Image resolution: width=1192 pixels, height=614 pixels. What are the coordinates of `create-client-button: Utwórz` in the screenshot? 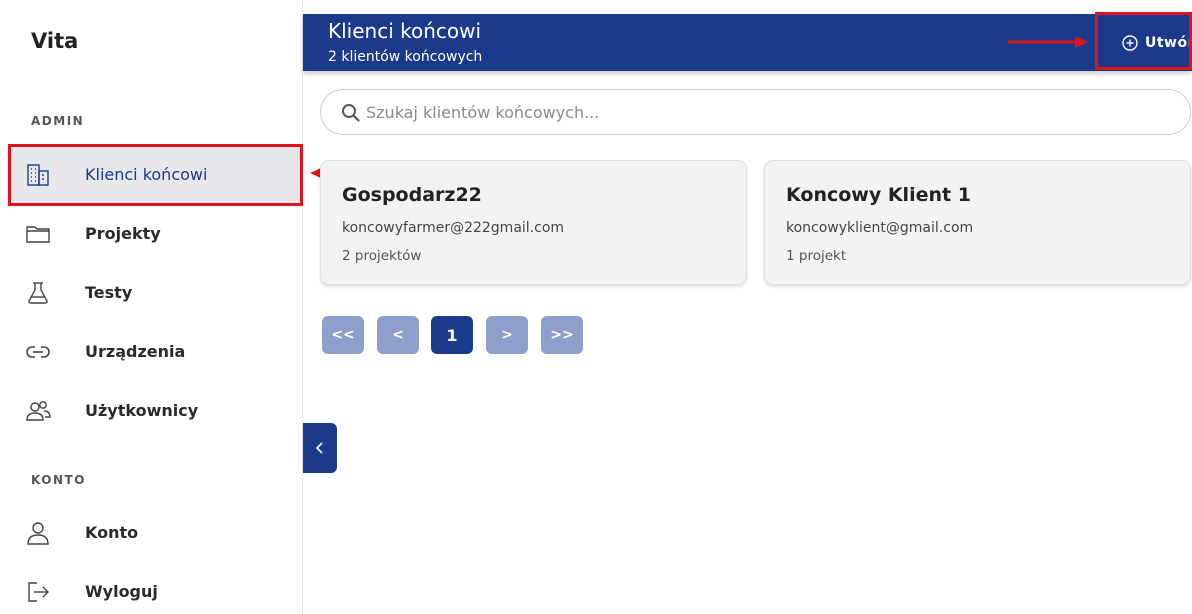 It's located at (1151, 42).